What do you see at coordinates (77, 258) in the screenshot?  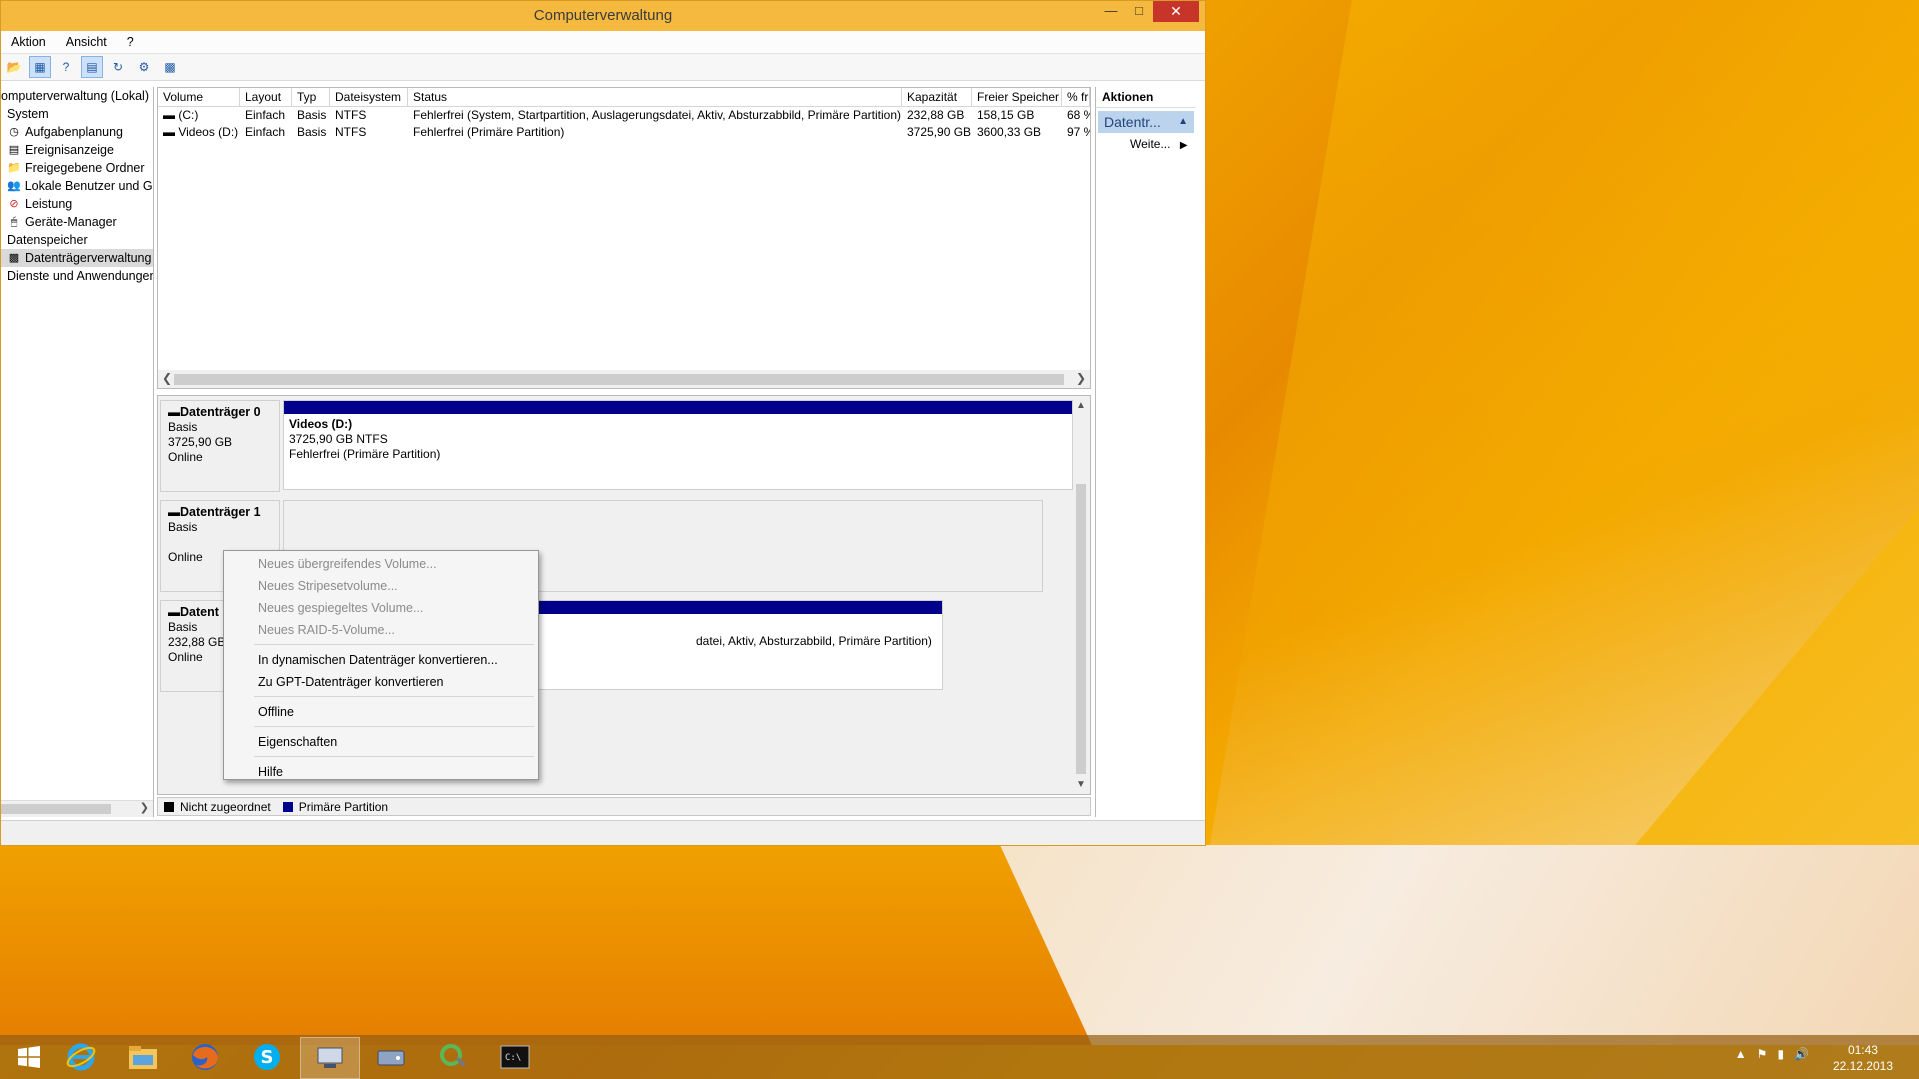 I see `tree-disk-management: ▩ Datenträgerverwaltung` at bounding box center [77, 258].